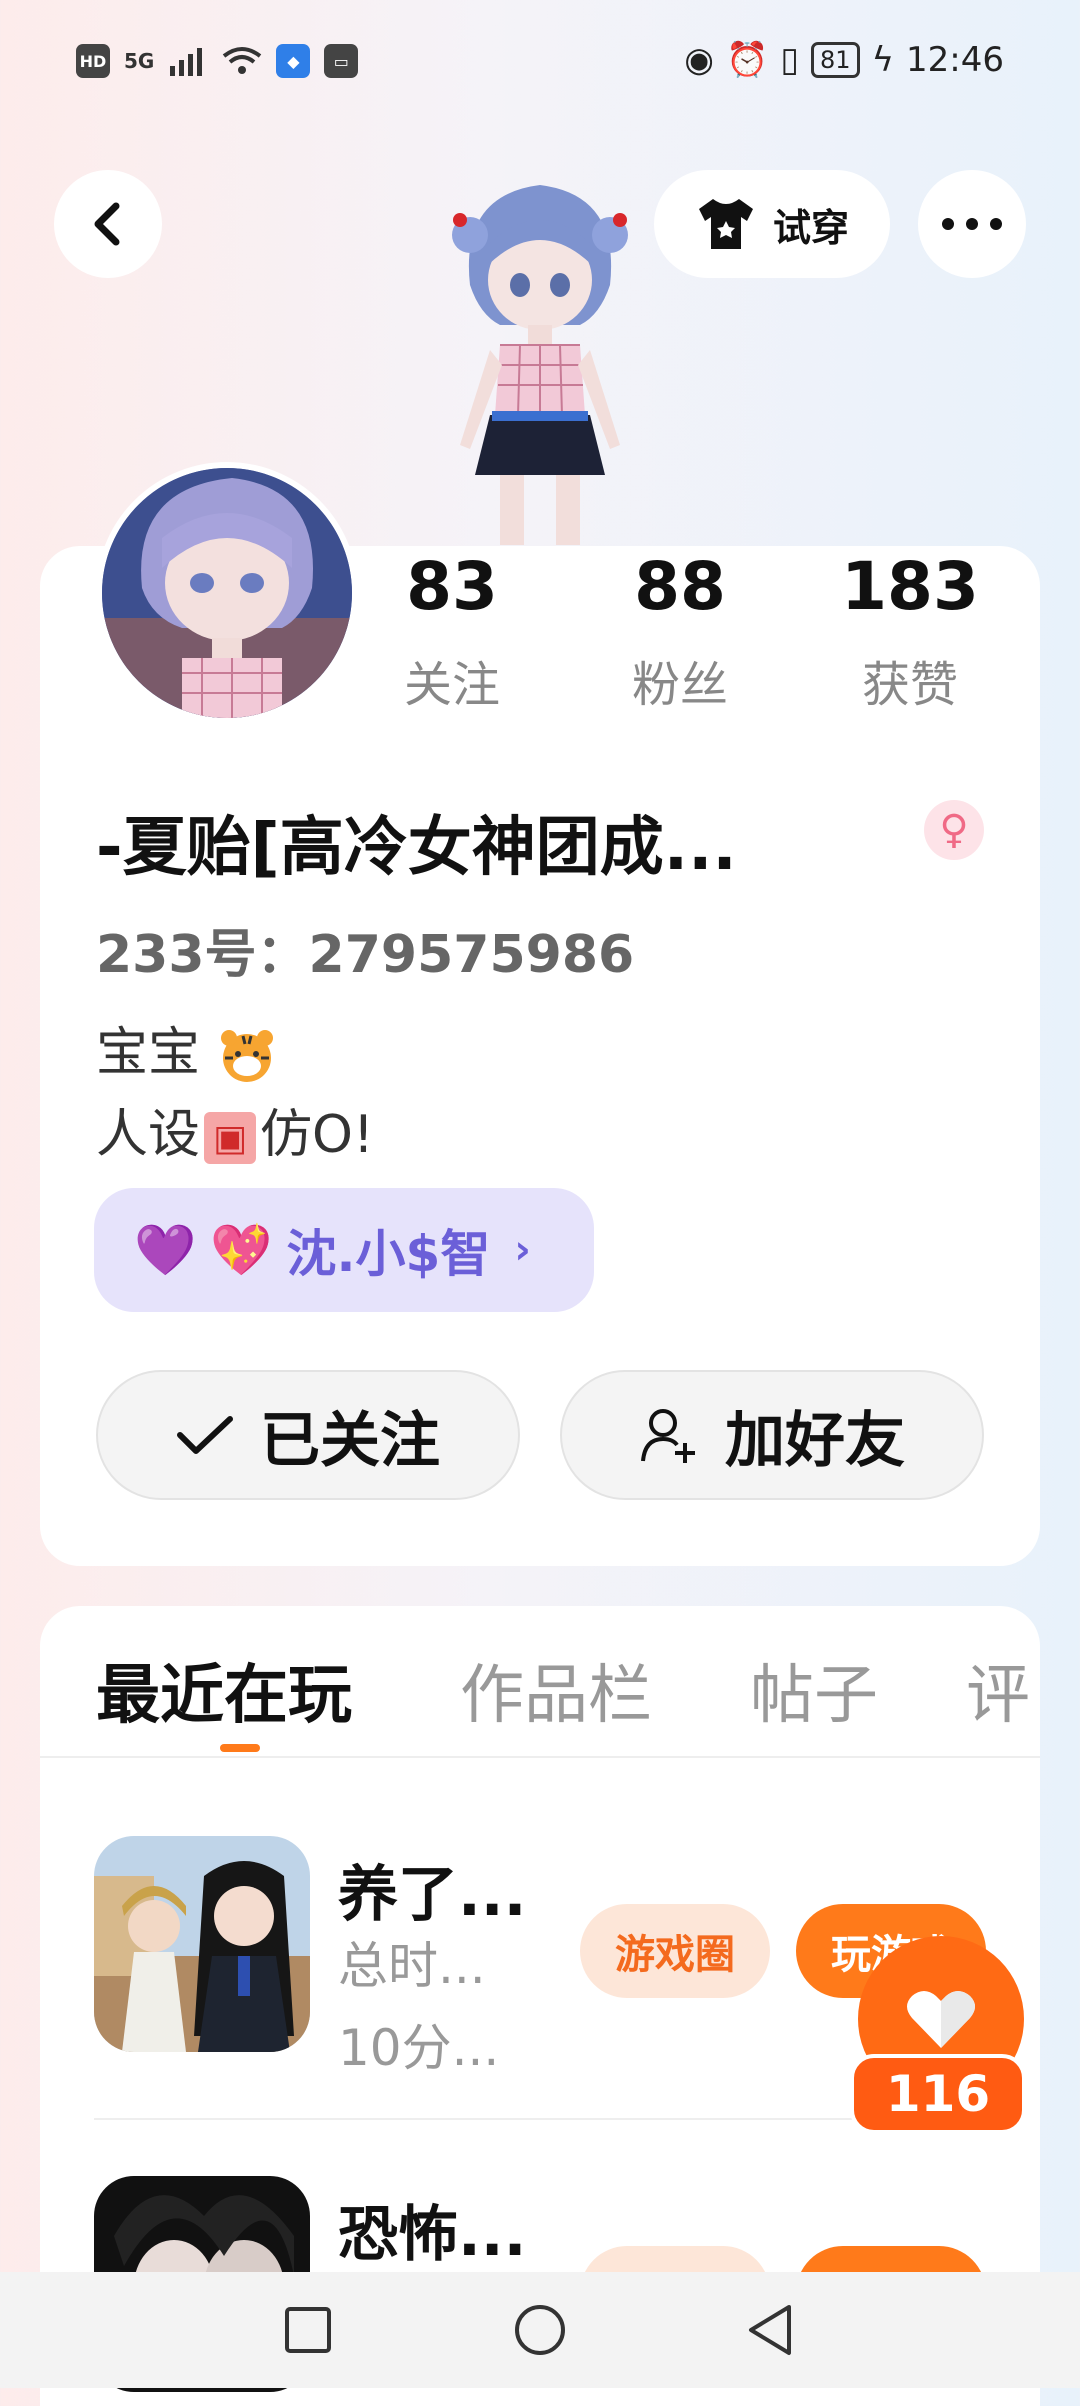 This screenshot has width=1080, height=2406. Describe the element at coordinates (217, 61) in the screenshot. I see `status-left: HD 5G ◆ ▭` at that location.